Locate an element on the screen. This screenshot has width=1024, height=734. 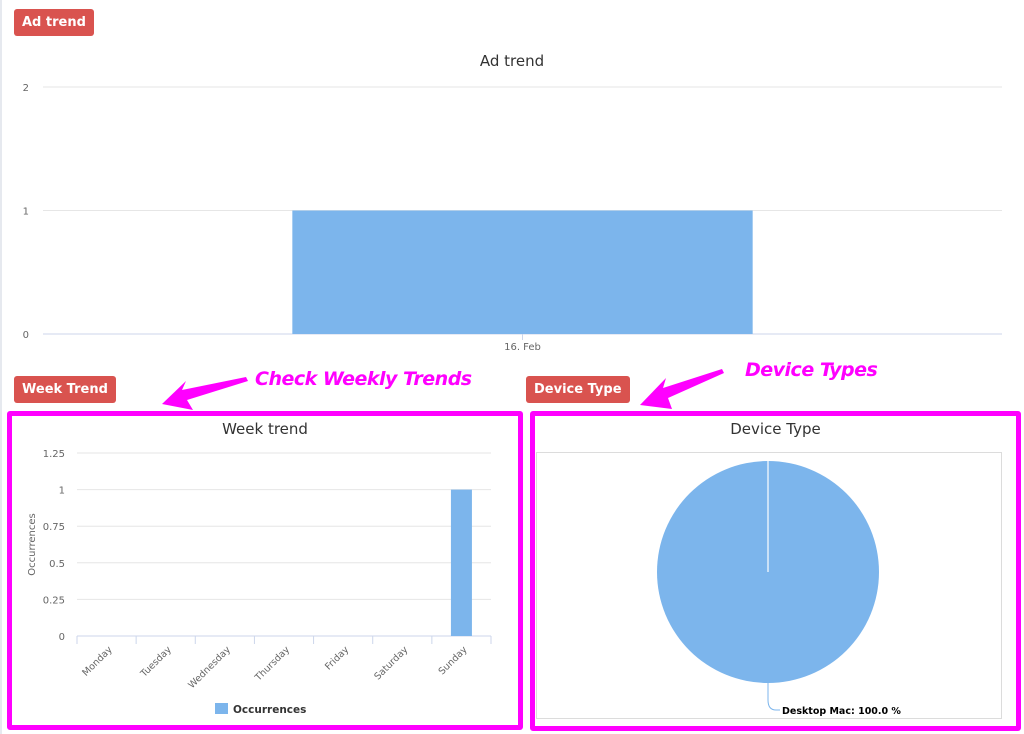
pie-data-label: Desktop Mac: 100.0 % is located at coordinates (841, 711).